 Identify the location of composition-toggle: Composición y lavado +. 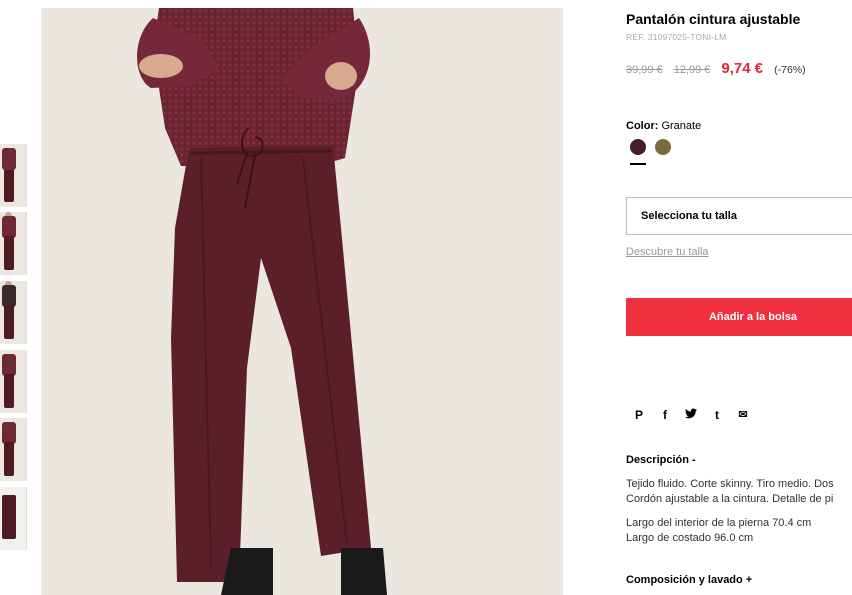
(689, 580).